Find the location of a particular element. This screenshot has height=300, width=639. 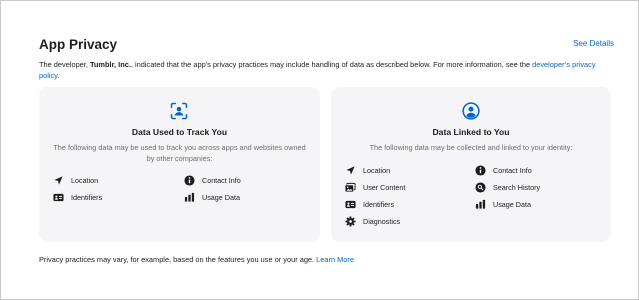

linked-item-label: Contact Info is located at coordinates (512, 170).